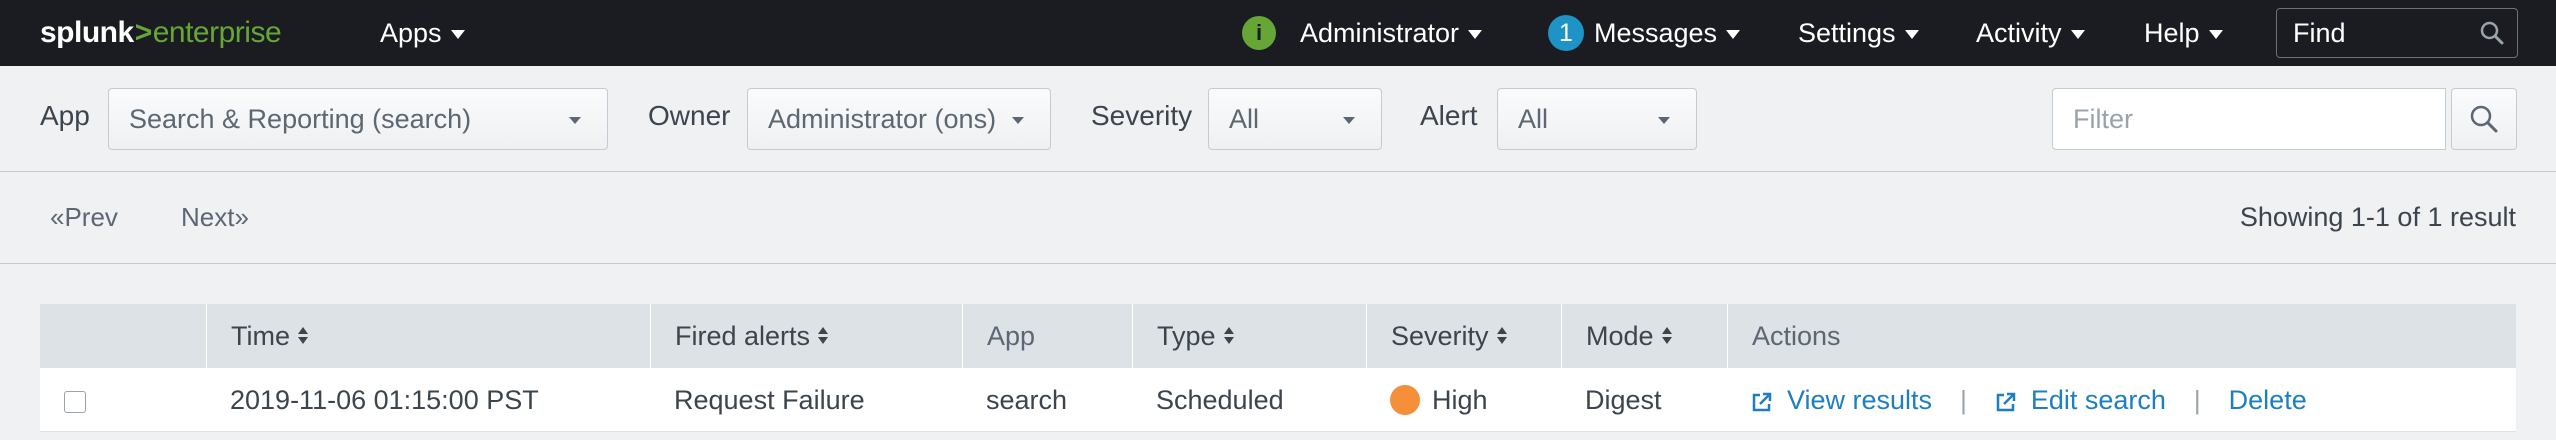 The height and width of the screenshot is (440, 2556). I want to click on column-header-time: Time, so click(428, 336).